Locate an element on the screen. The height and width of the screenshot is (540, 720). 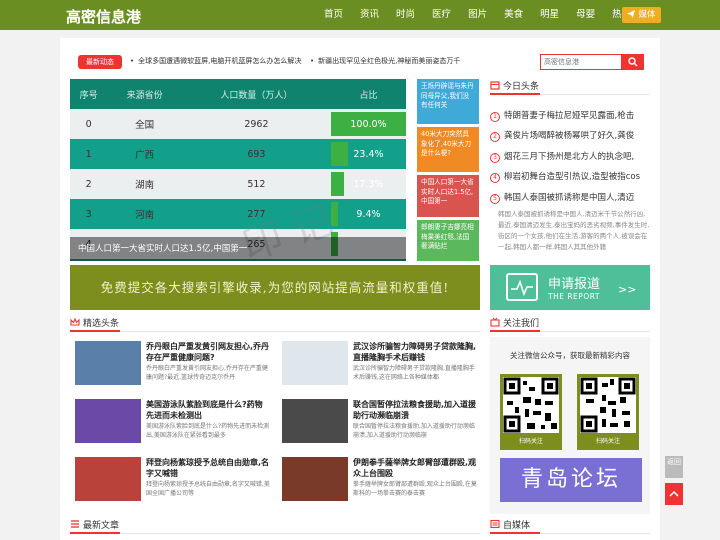
percent-label: 100.0% is located at coordinates (368, 124).